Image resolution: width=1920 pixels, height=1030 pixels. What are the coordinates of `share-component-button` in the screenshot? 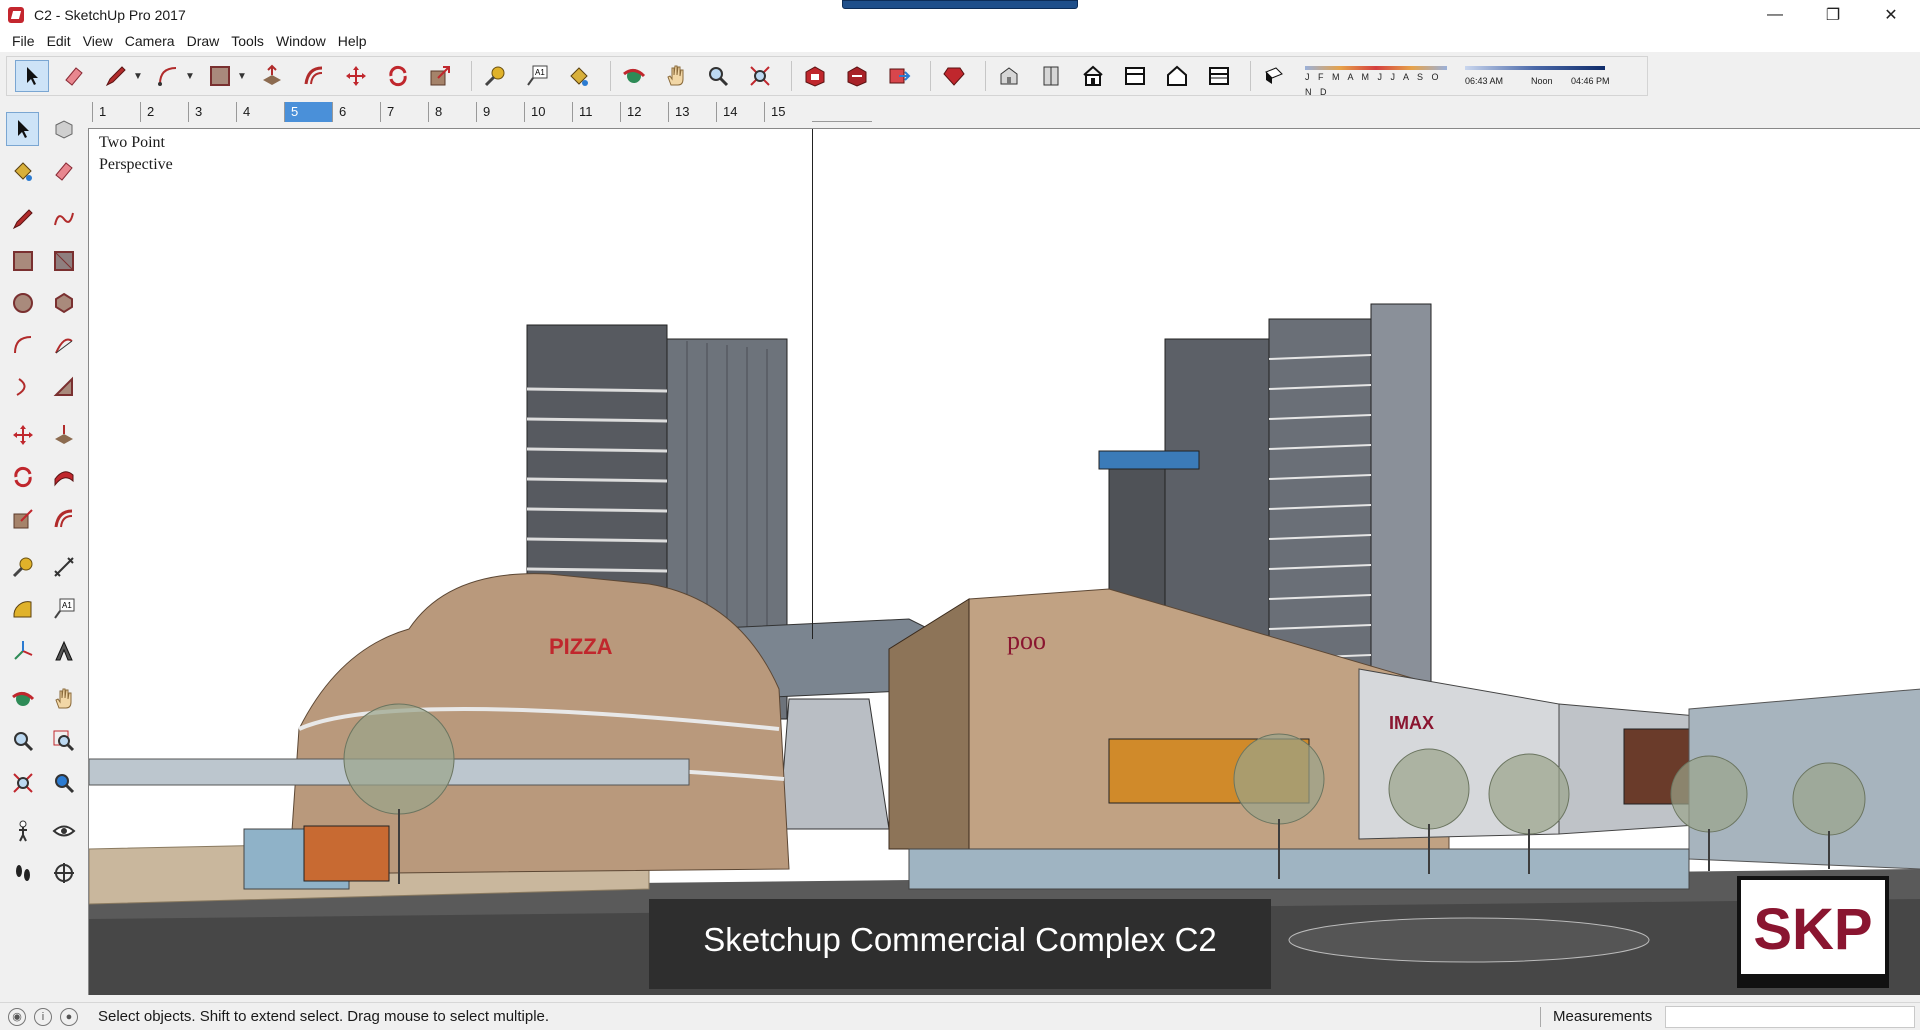 It's located at (899, 76).